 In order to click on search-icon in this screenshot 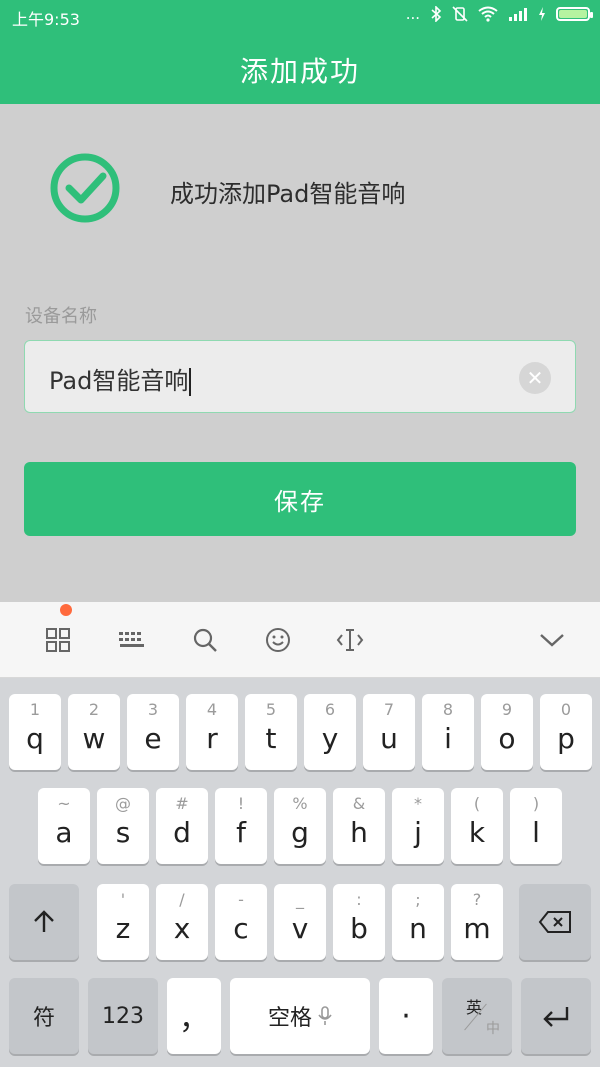, I will do `click(205, 640)`.